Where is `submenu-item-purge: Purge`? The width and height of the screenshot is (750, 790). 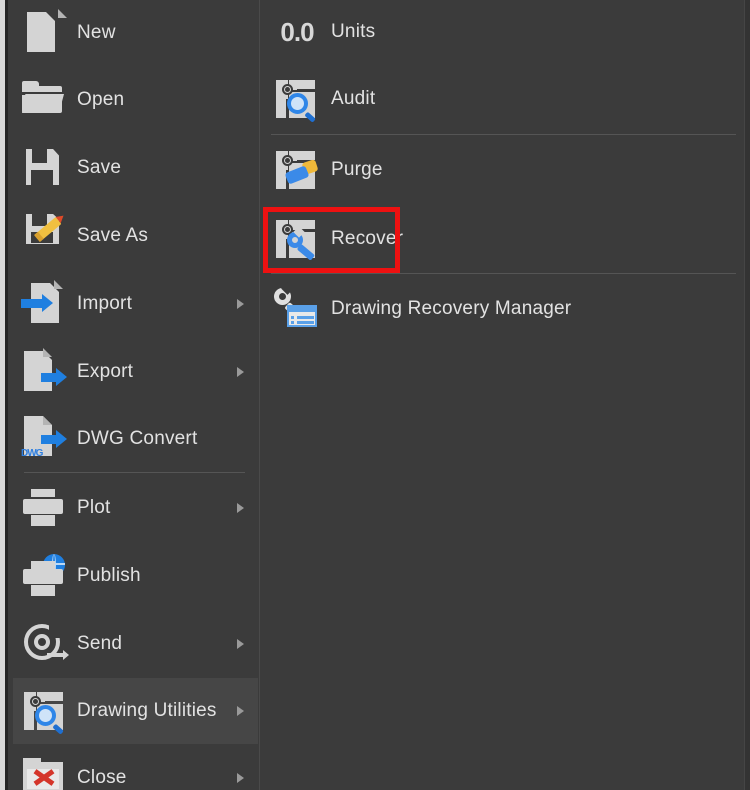 submenu-item-purge: Purge is located at coordinates (501, 170).